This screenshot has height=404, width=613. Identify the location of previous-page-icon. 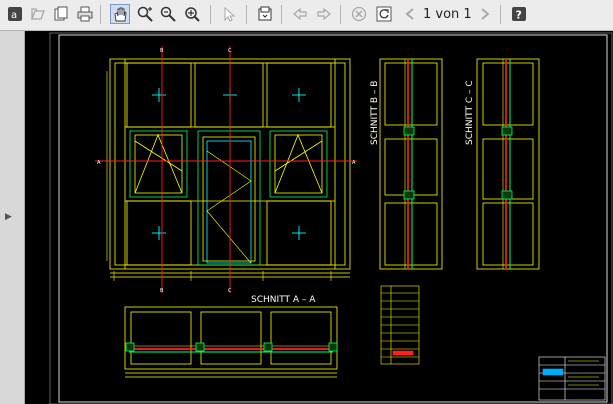
(409, 14).